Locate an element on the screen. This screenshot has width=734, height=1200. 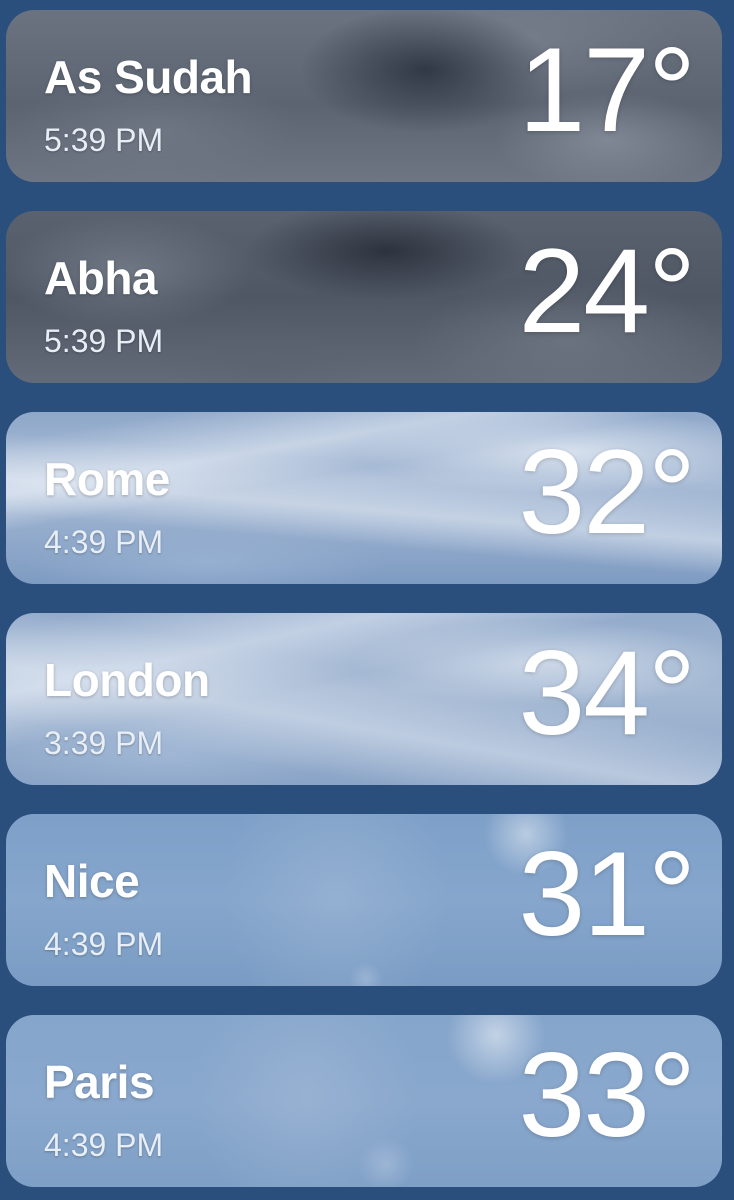
city-name: Nice is located at coordinates (92, 881).